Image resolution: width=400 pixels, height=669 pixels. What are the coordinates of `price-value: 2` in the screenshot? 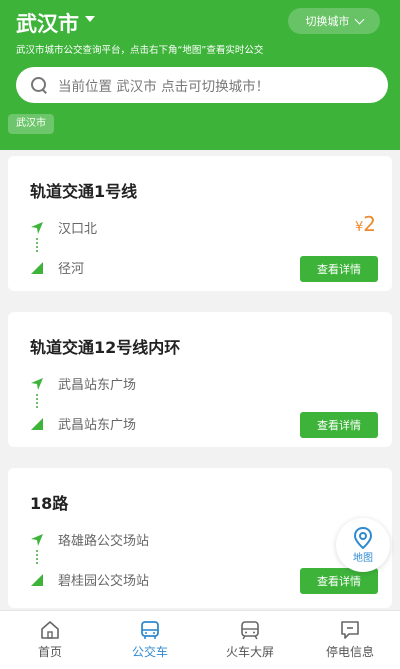 It's located at (369, 224).